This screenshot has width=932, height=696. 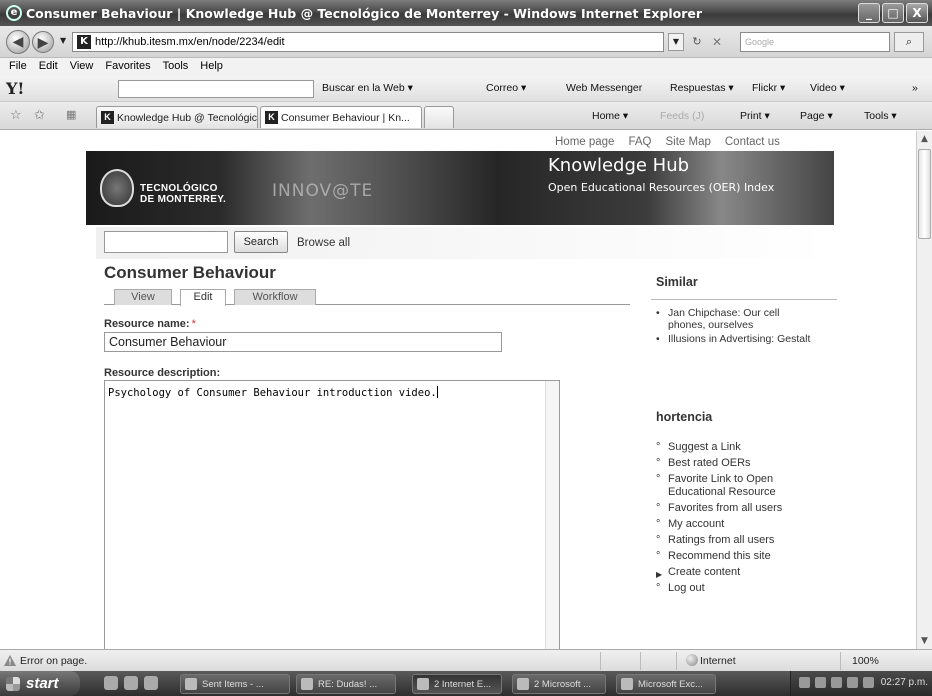 I want to click on desktop-quicklaunch-icon, so click(x=131, y=683).